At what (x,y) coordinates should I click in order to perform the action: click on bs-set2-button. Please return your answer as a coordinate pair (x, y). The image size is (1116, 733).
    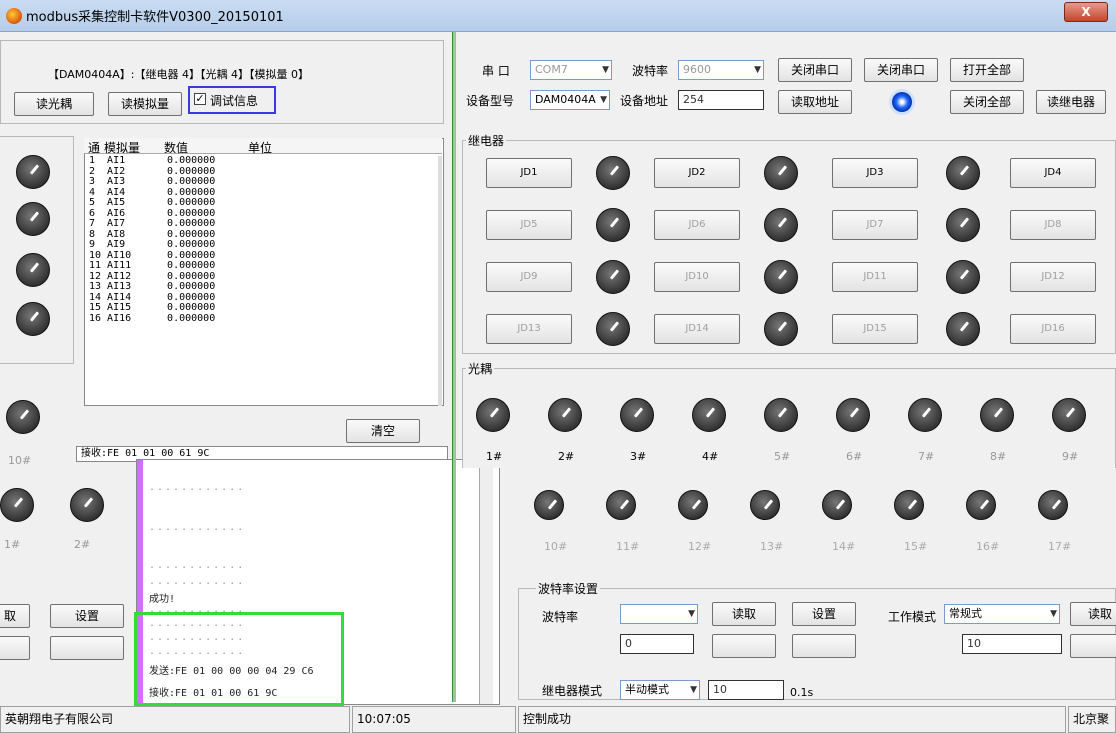
    Looking at the image, I should click on (824, 646).